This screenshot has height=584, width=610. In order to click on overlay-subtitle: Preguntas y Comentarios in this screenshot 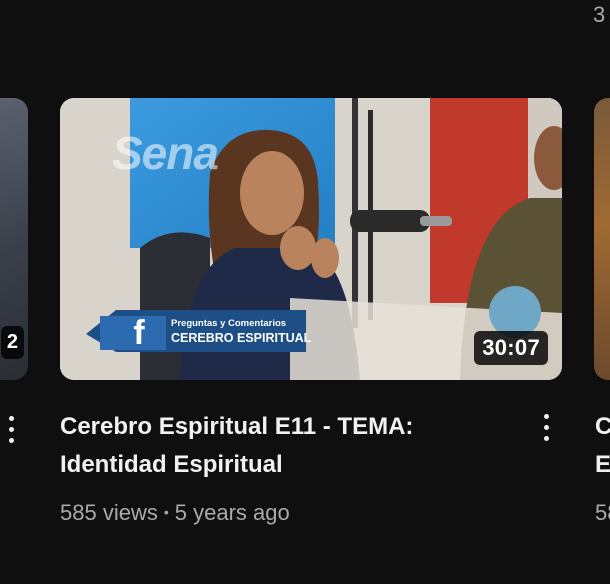, I will do `click(229, 323)`.